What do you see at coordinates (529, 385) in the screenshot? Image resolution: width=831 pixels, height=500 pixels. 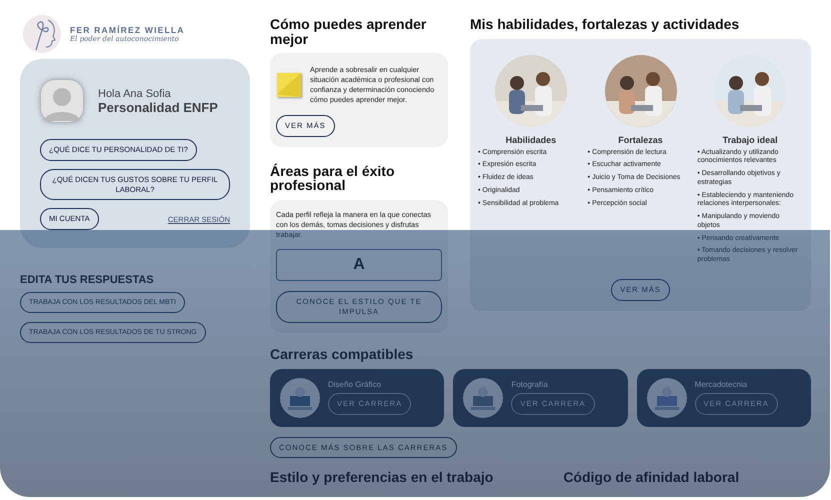 I see `career-name: Fotografía` at bounding box center [529, 385].